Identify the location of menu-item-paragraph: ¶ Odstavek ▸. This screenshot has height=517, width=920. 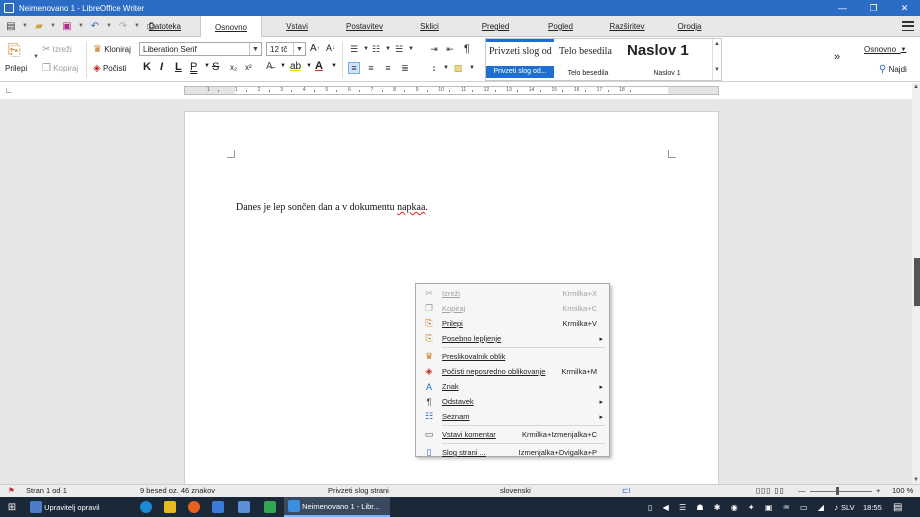
(512, 401).